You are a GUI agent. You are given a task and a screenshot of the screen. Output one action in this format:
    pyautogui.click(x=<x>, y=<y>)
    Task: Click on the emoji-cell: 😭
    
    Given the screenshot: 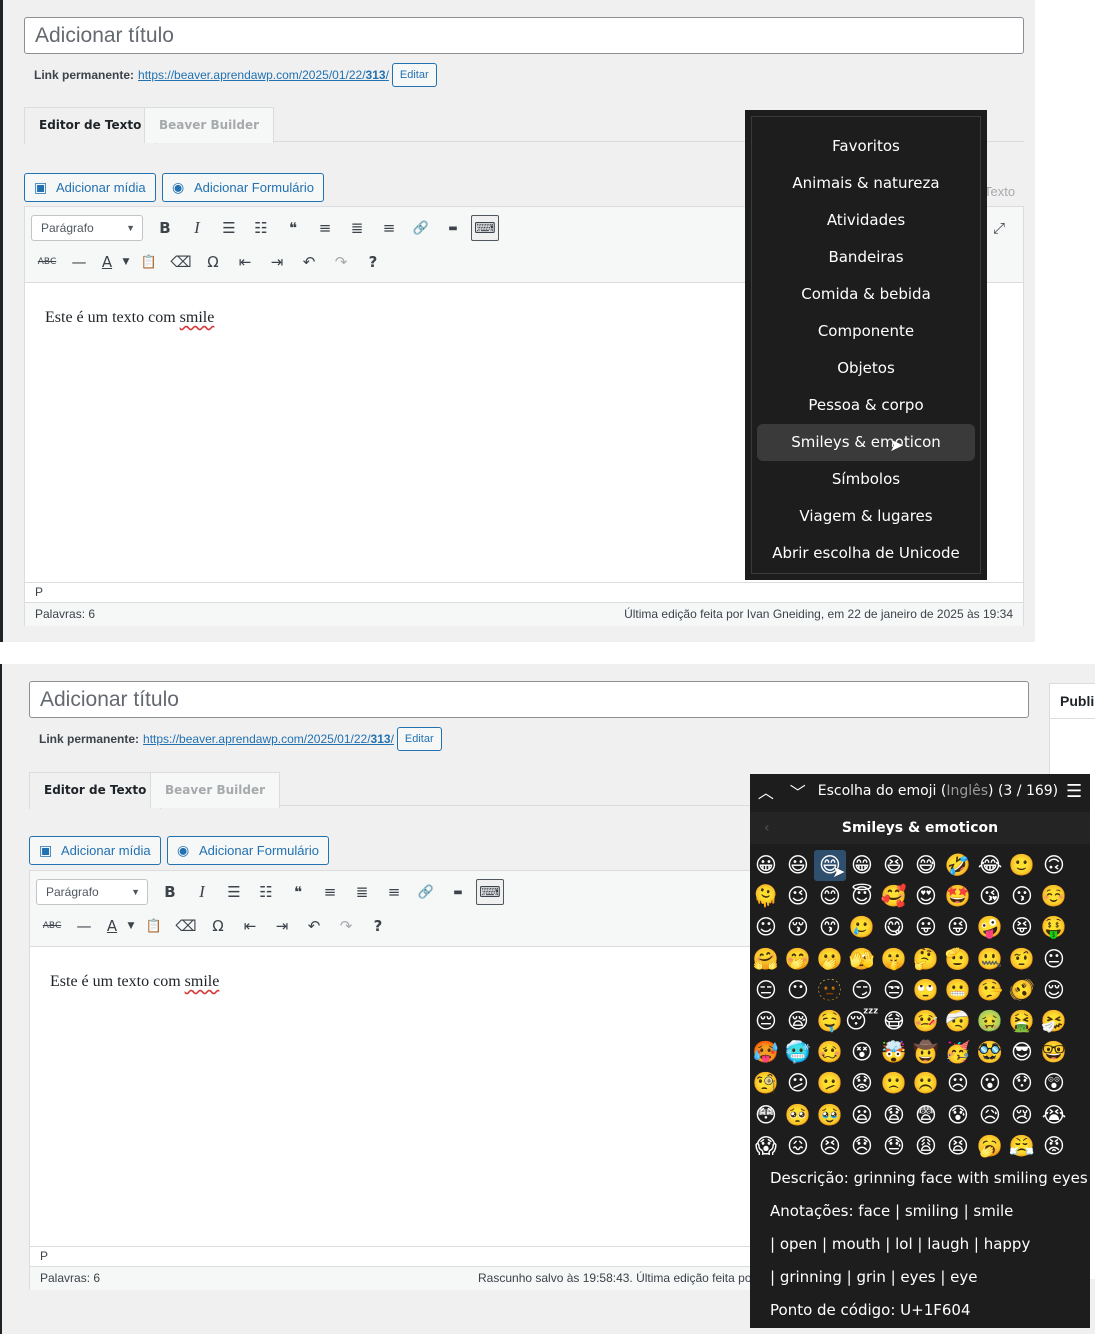 What is the action you would take?
    pyautogui.click(x=1054, y=1115)
    